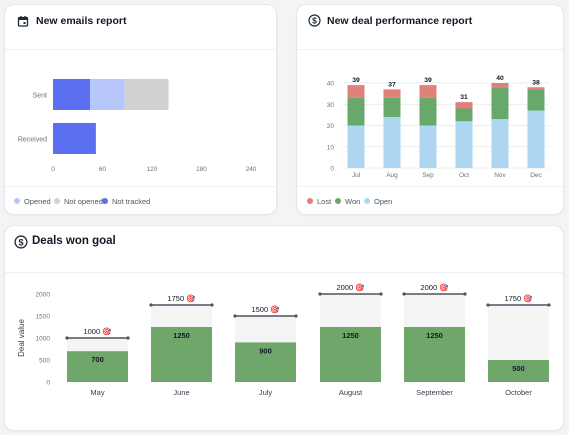 The image size is (569, 435). I want to click on tick-label: 30, so click(331, 105).